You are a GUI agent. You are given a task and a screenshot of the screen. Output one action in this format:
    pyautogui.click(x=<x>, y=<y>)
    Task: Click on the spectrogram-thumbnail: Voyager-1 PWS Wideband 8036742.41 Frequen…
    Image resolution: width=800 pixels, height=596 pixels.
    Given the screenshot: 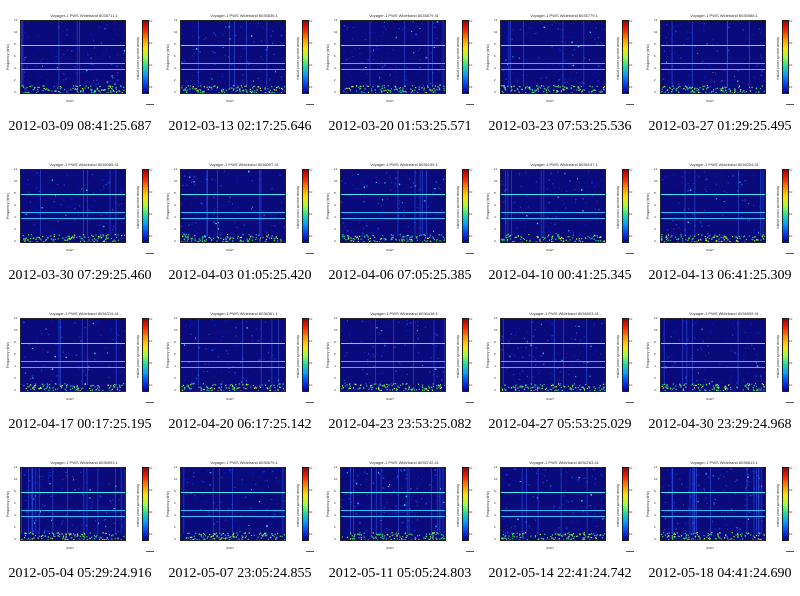 What is the action you would take?
    pyautogui.click(x=400, y=509)
    